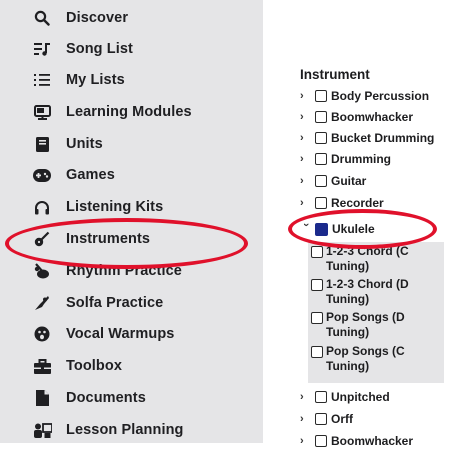 This screenshot has height=450, width=451. I want to click on filter-subitem-123-chord-d: 1-2-3 Chord (D Tuning), so click(375, 292).